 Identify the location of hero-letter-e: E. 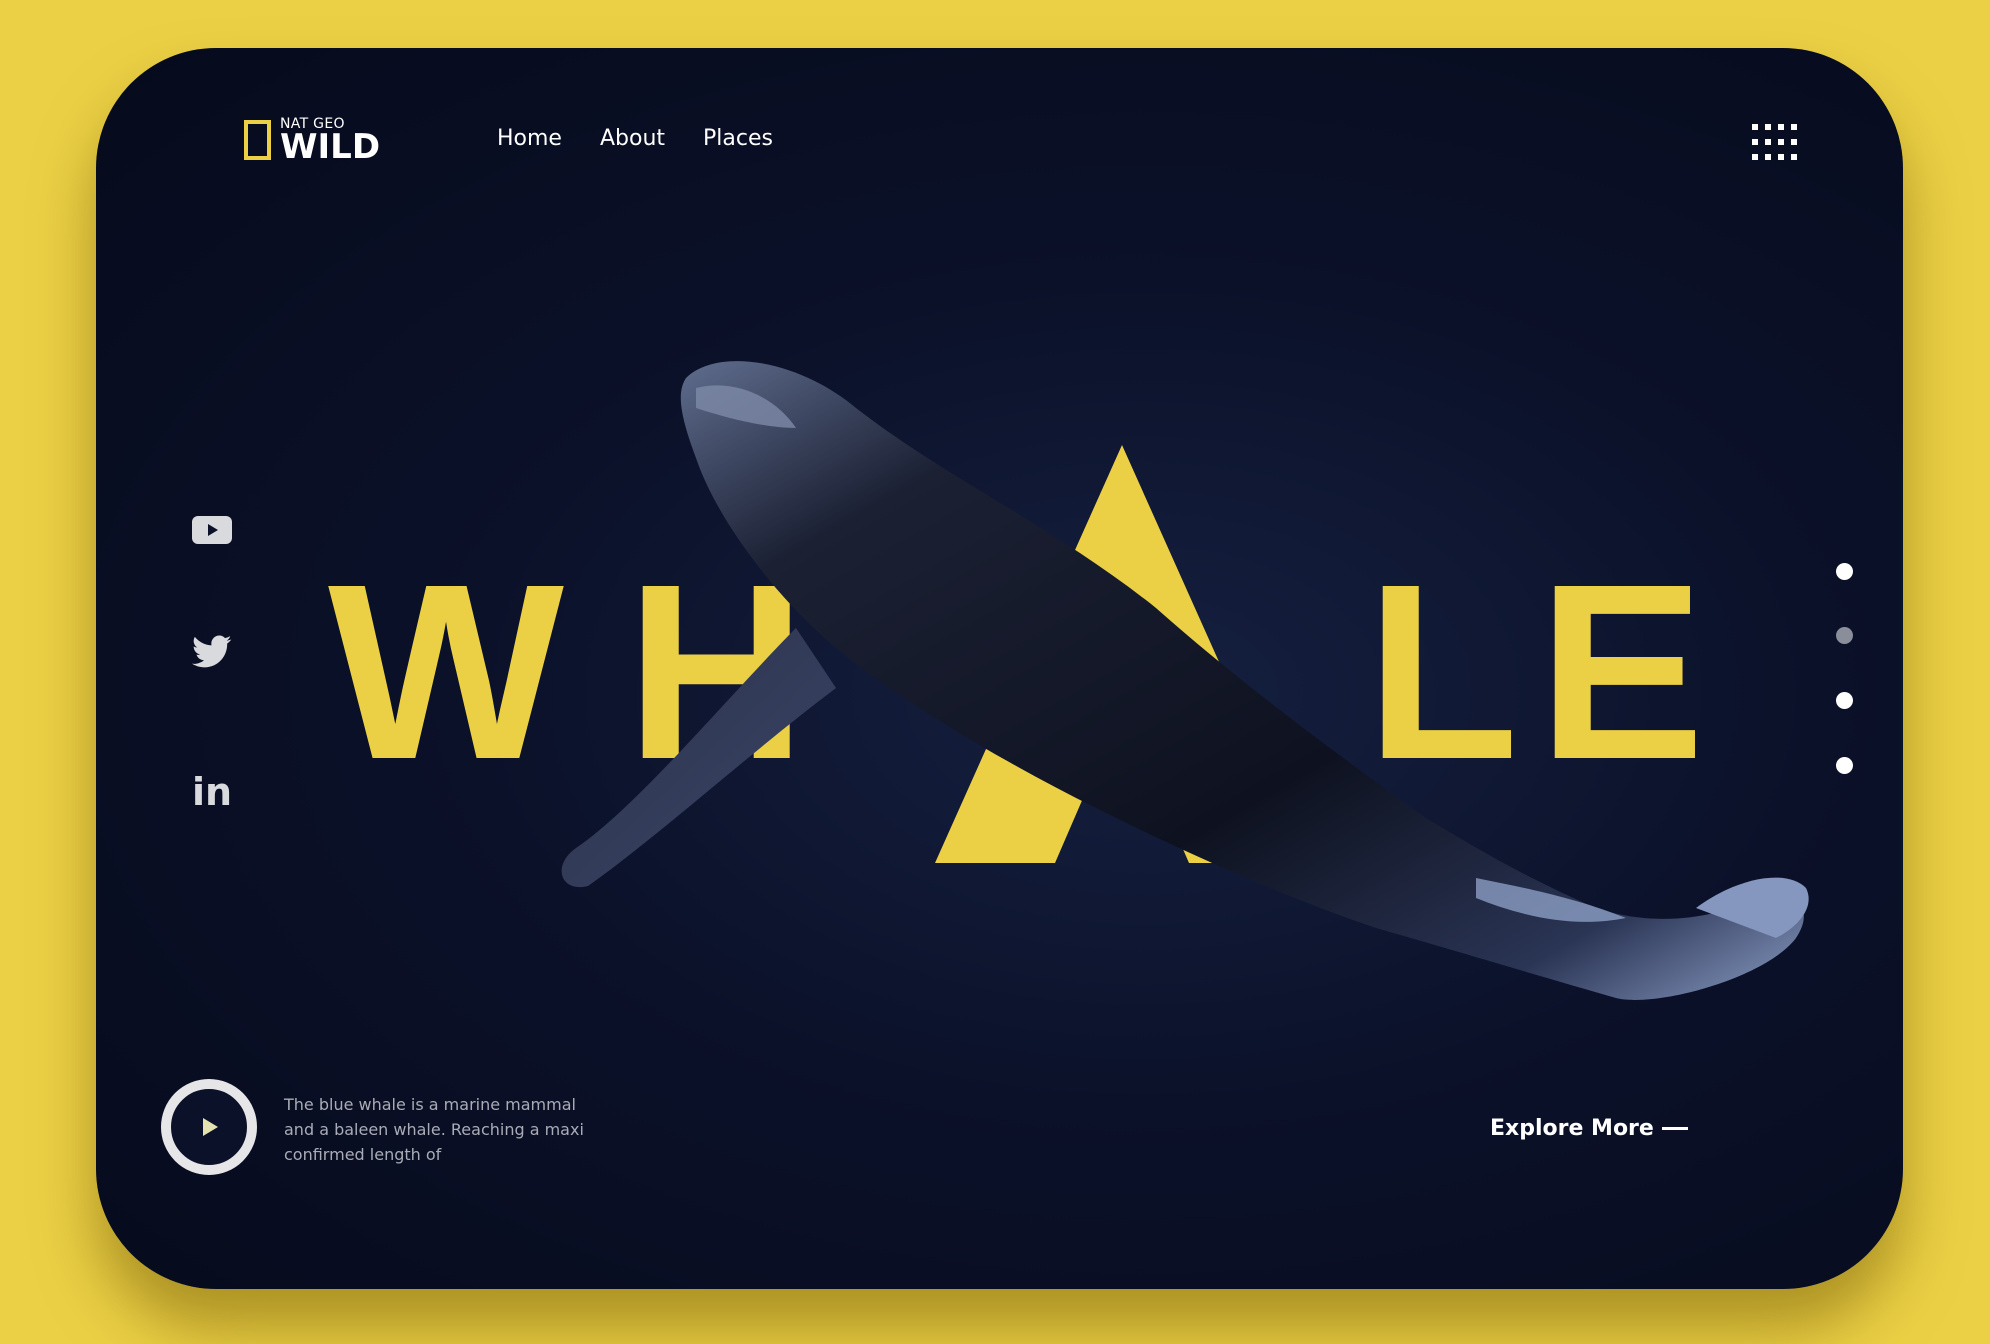
(1621, 671).